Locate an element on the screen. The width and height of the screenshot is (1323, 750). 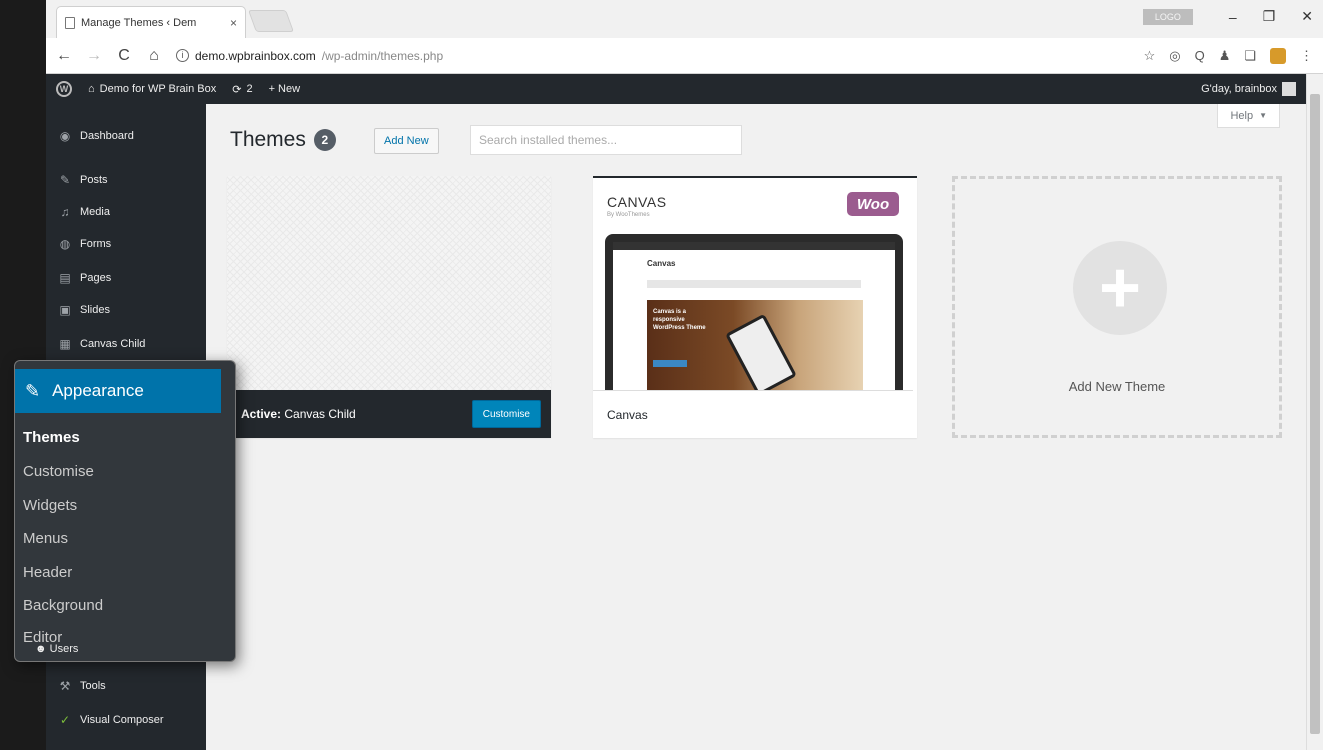
scrollbar-thumb is located at coordinates (1315, 414).